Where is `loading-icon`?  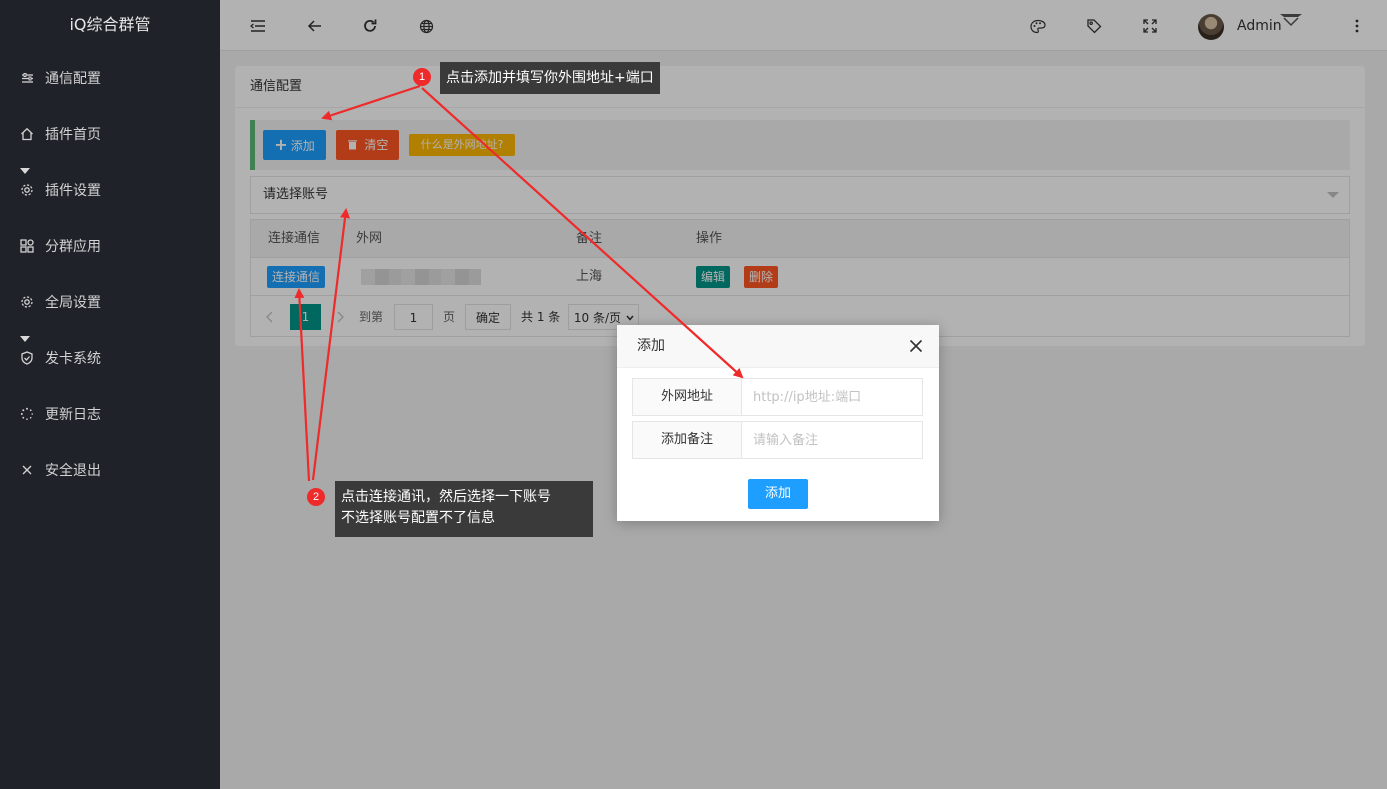
loading-icon is located at coordinates (27, 414).